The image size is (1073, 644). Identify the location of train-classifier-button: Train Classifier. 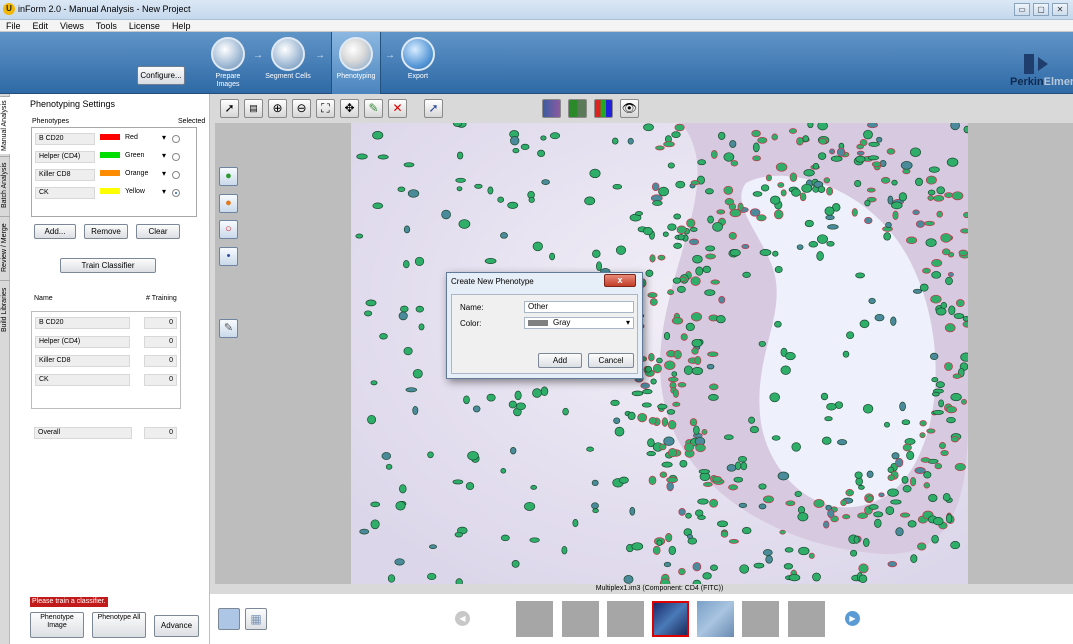
(108, 265).